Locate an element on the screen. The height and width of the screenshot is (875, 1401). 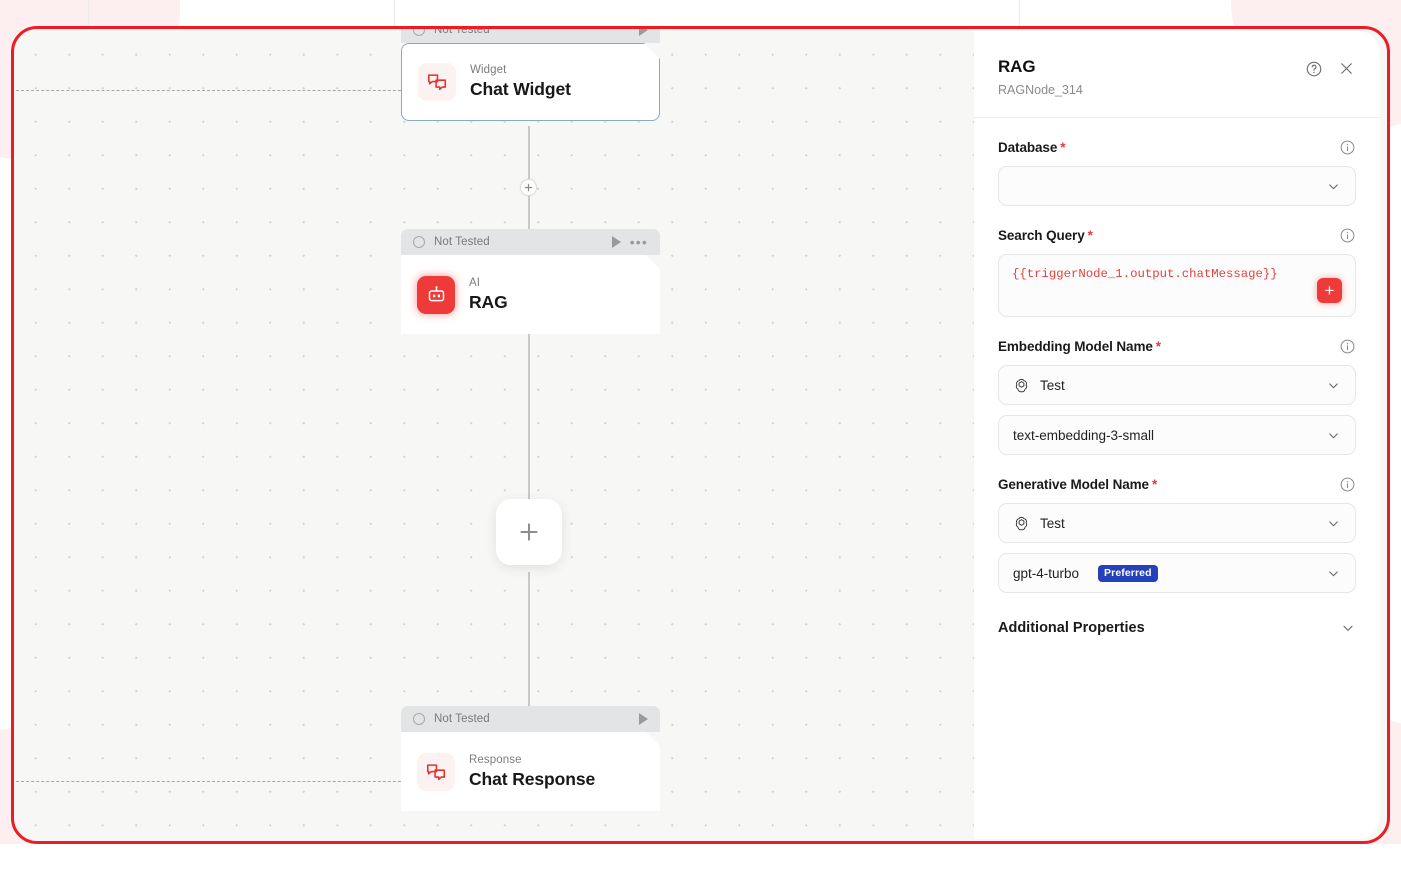
field-label-text: Embedding Model Name is located at coordinates (1075, 346).